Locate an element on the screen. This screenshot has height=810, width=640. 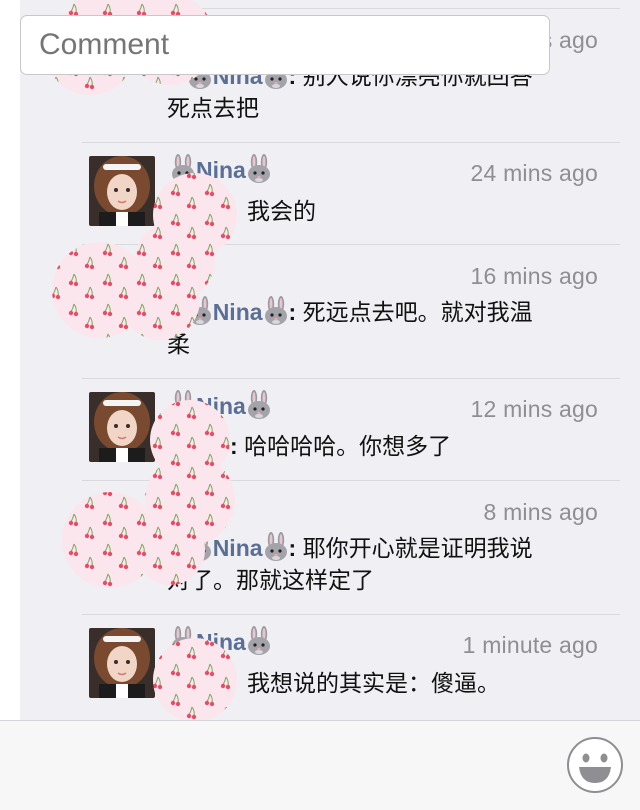
smiley-face-icon is located at coordinates (595, 765).